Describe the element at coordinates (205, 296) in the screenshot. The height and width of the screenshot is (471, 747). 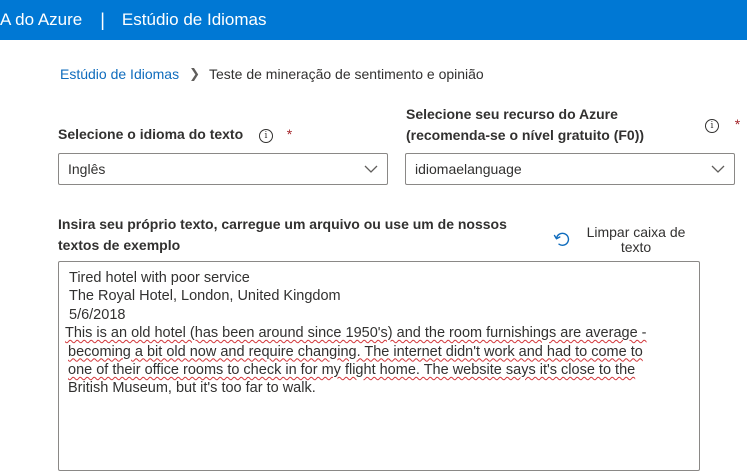
I see `text-line: The Royal Hotel, London, United Kingdom` at that location.